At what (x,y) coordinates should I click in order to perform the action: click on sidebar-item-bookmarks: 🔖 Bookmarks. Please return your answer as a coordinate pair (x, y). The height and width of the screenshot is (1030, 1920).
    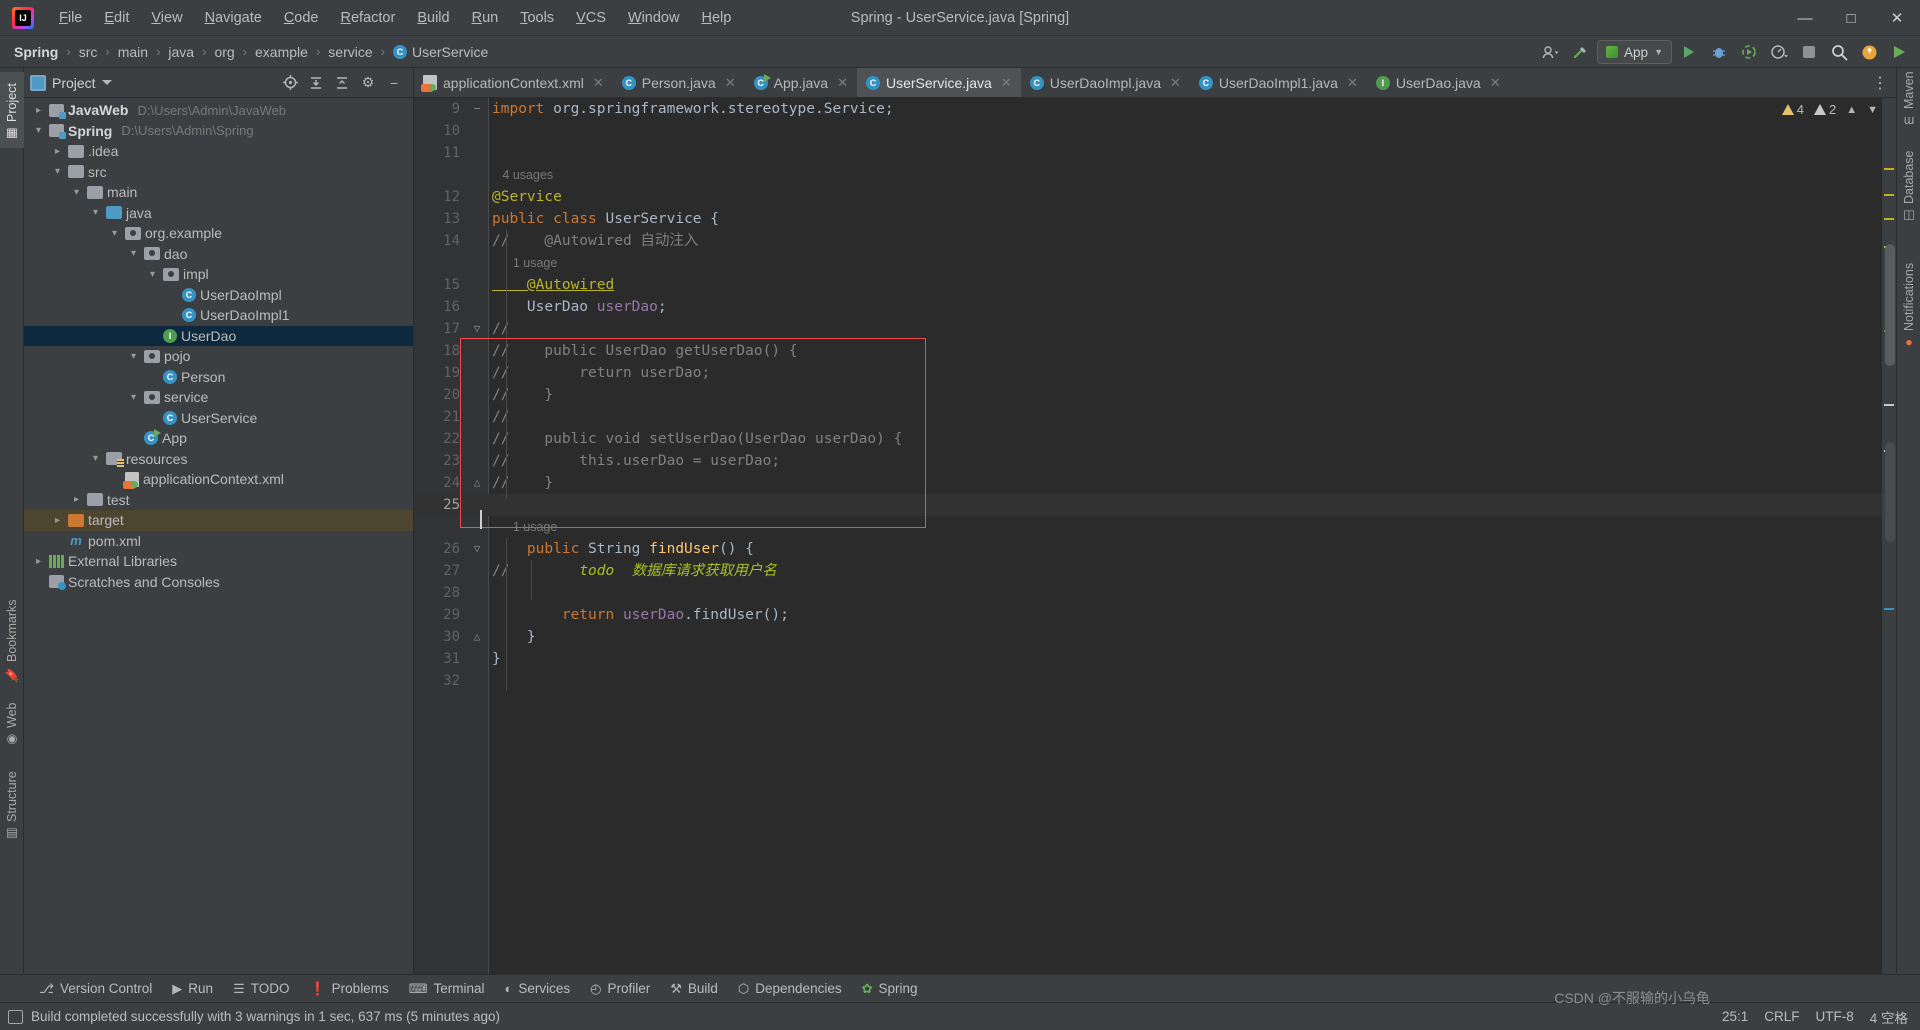
    Looking at the image, I should click on (12, 636).